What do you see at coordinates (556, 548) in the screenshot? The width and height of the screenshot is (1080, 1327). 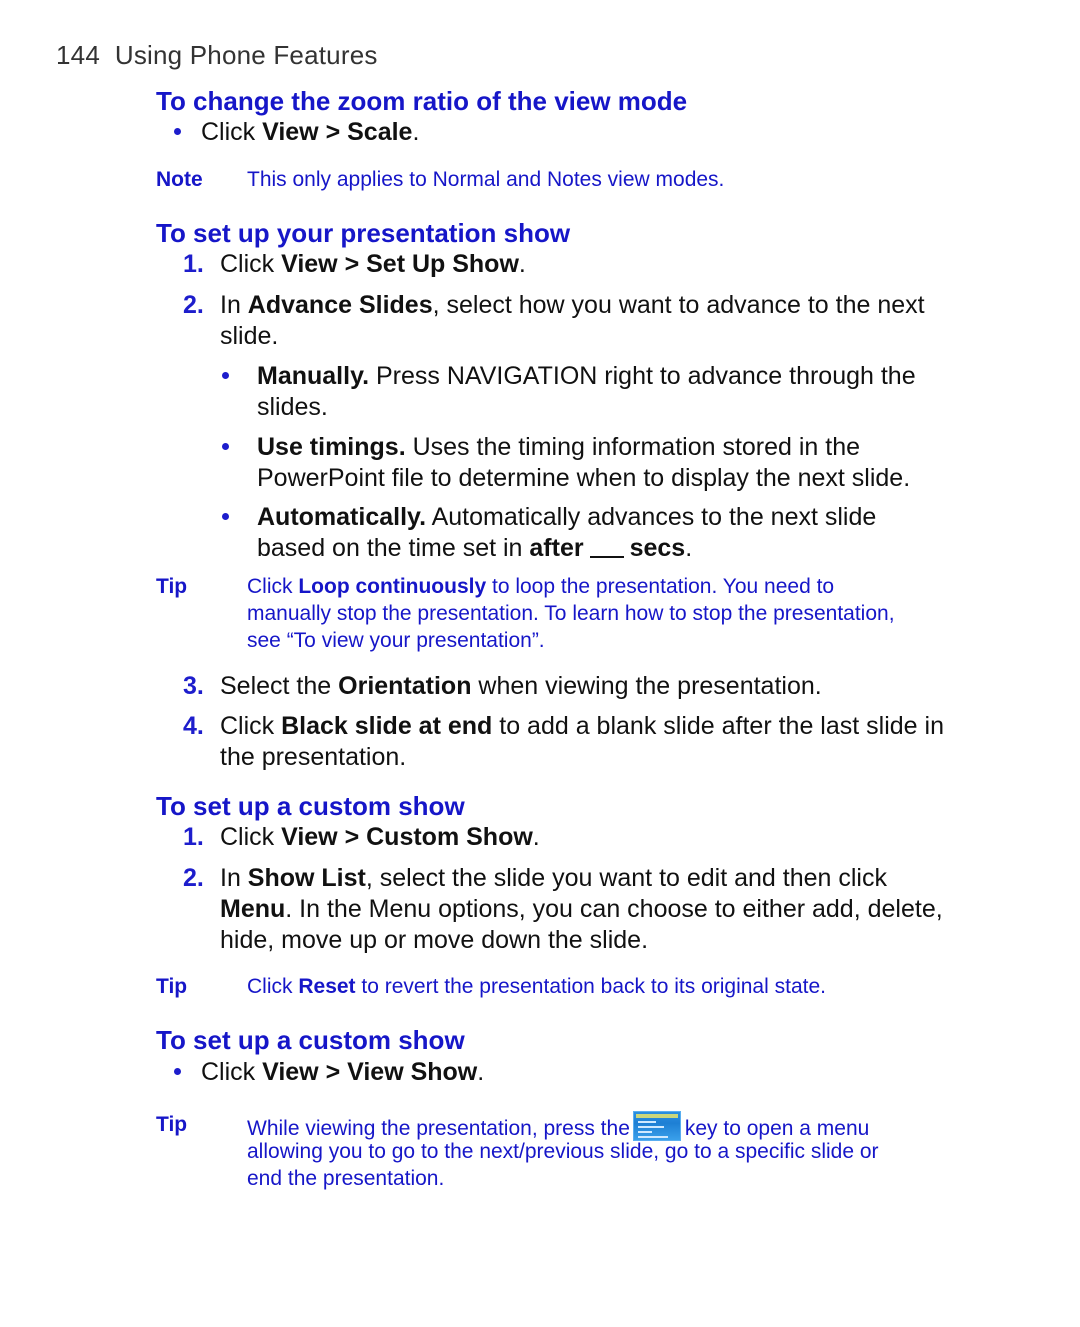 I see `option-name: after` at bounding box center [556, 548].